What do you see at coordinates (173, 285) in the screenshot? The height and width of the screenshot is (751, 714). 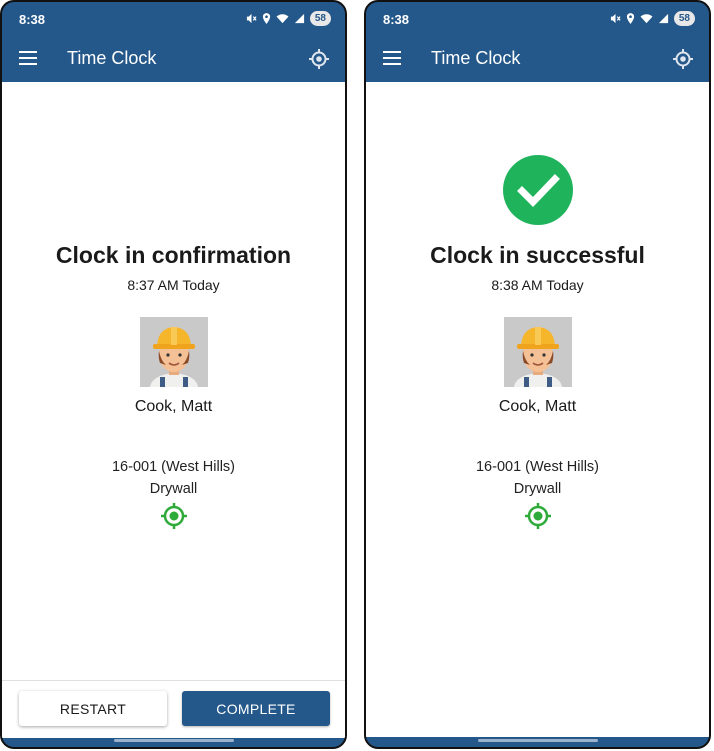 I see `clock-timestamp: 8:37 AM Today` at bounding box center [173, 285].